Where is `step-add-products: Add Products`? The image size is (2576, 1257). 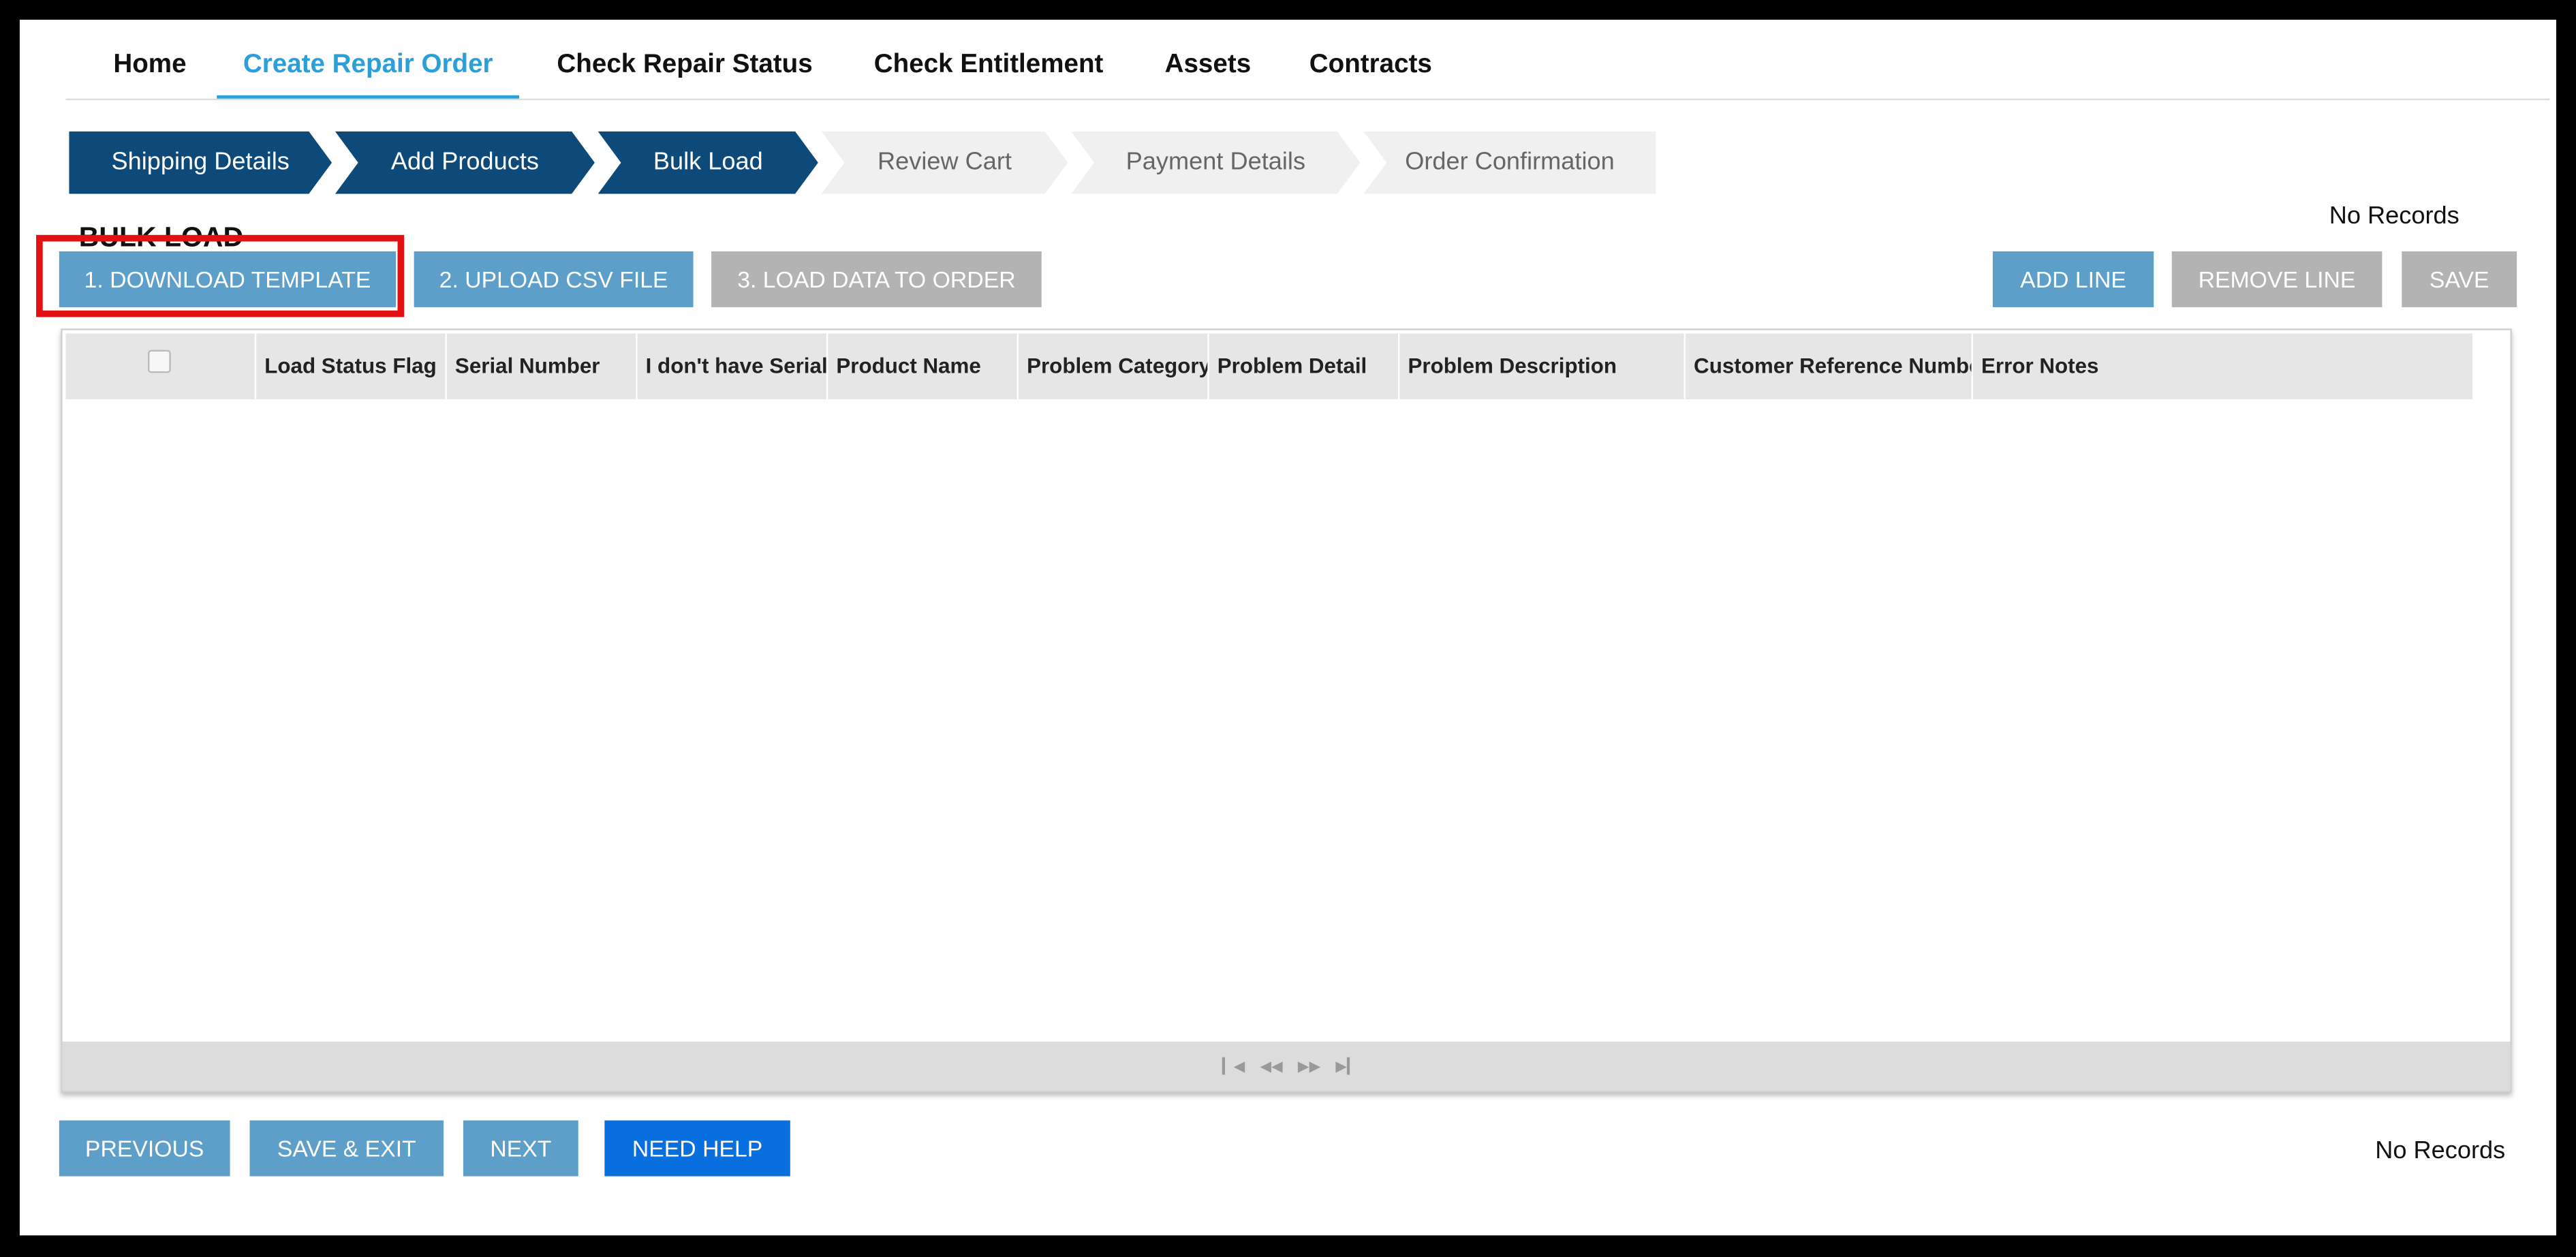 step-add-products: Add Products is located at coordinates (465, 162).